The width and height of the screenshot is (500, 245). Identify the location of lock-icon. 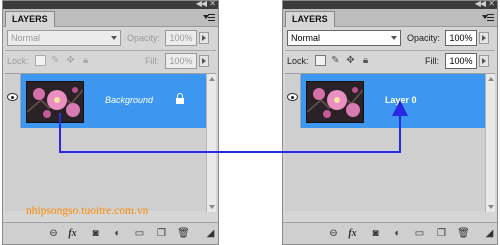
(180, 98).